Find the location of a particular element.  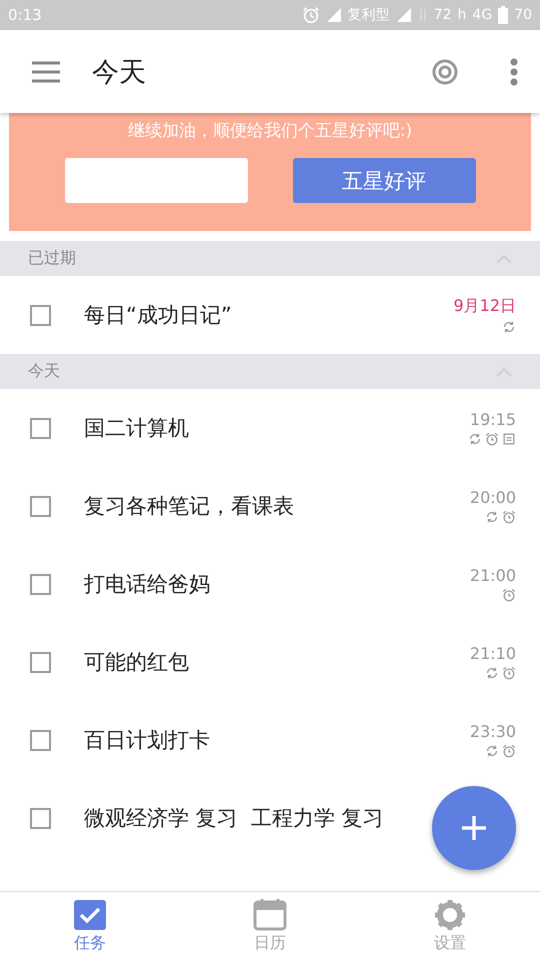

section-title: 已过期 is located at coordinates (52, 258).